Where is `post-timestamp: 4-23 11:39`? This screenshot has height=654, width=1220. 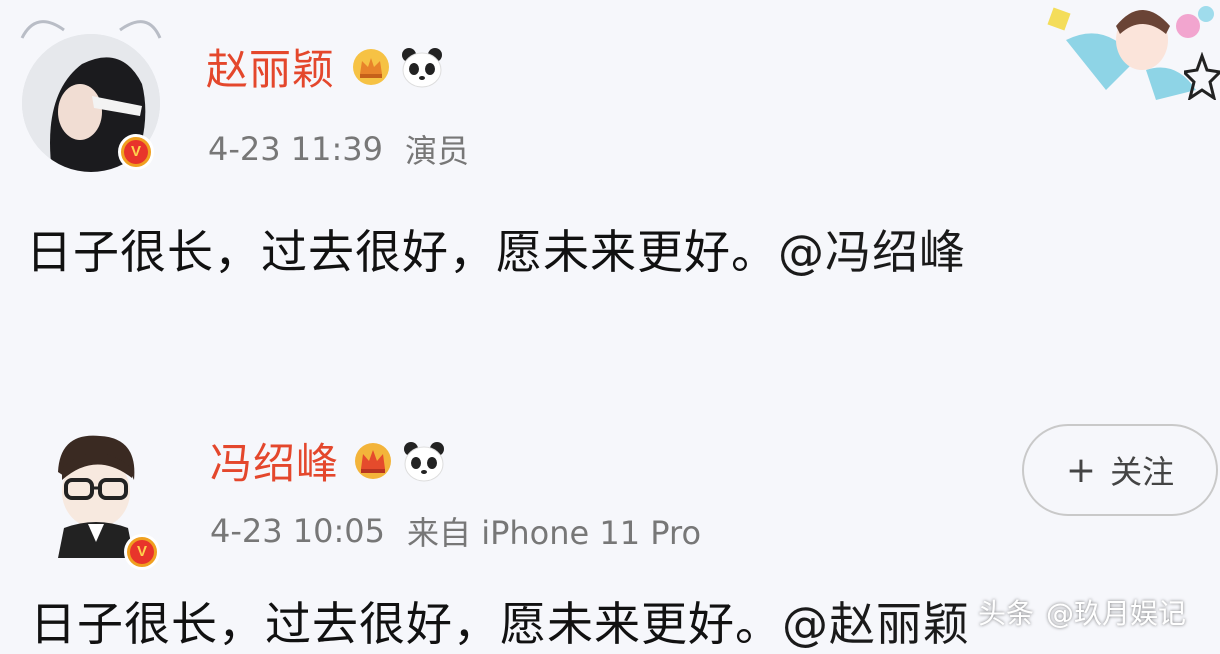
post-timestamp: 4-23 11:39 is located at coordinates (296, 149).